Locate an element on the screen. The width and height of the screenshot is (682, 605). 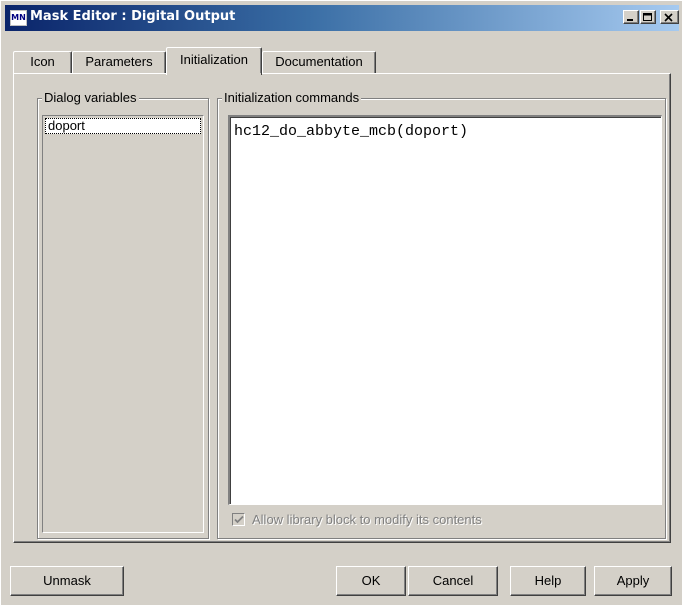
close-icon is located at coordinates (668, 17).